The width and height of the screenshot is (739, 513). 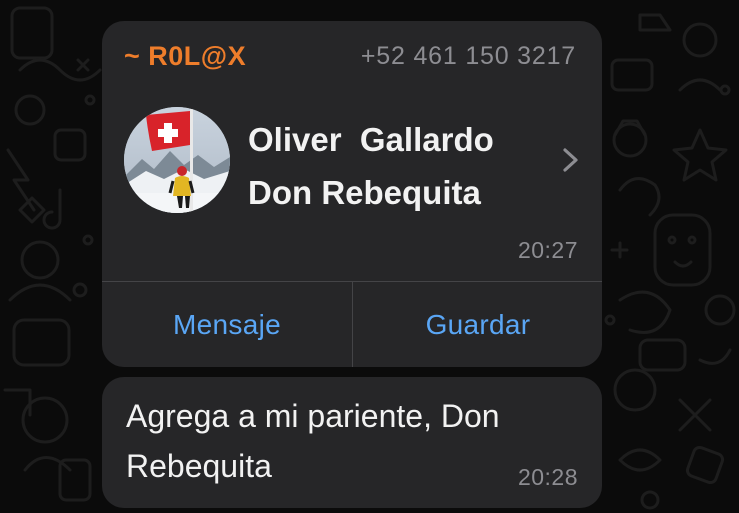 I want to click on message-contact-button: Mensaje, so click(x=227, y=324).